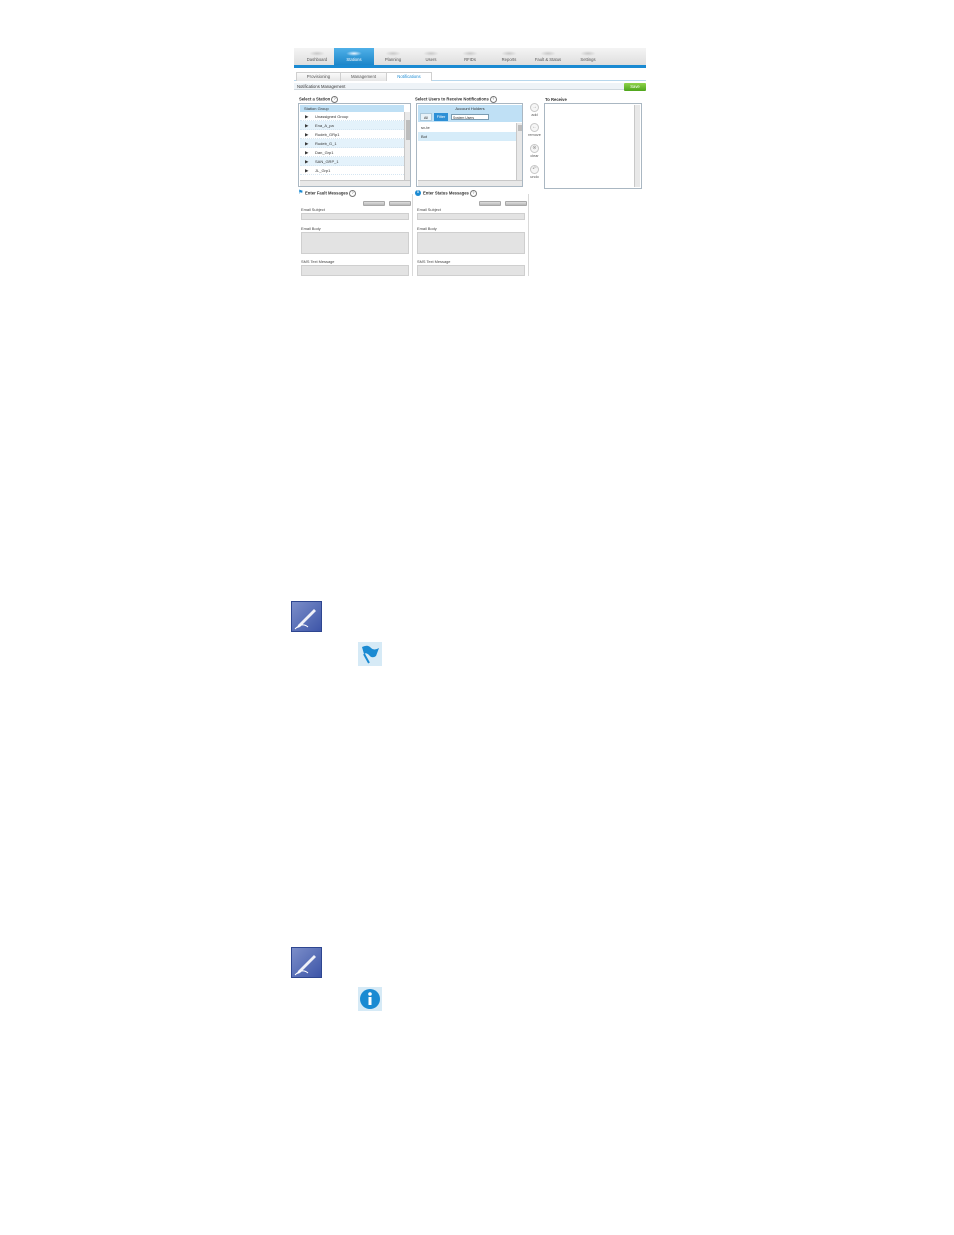 The width and height of the screenshot is (954, 1235). Describe the element at coordinates (470, 66) in the screenshot. I see `nav-underline` at that location.